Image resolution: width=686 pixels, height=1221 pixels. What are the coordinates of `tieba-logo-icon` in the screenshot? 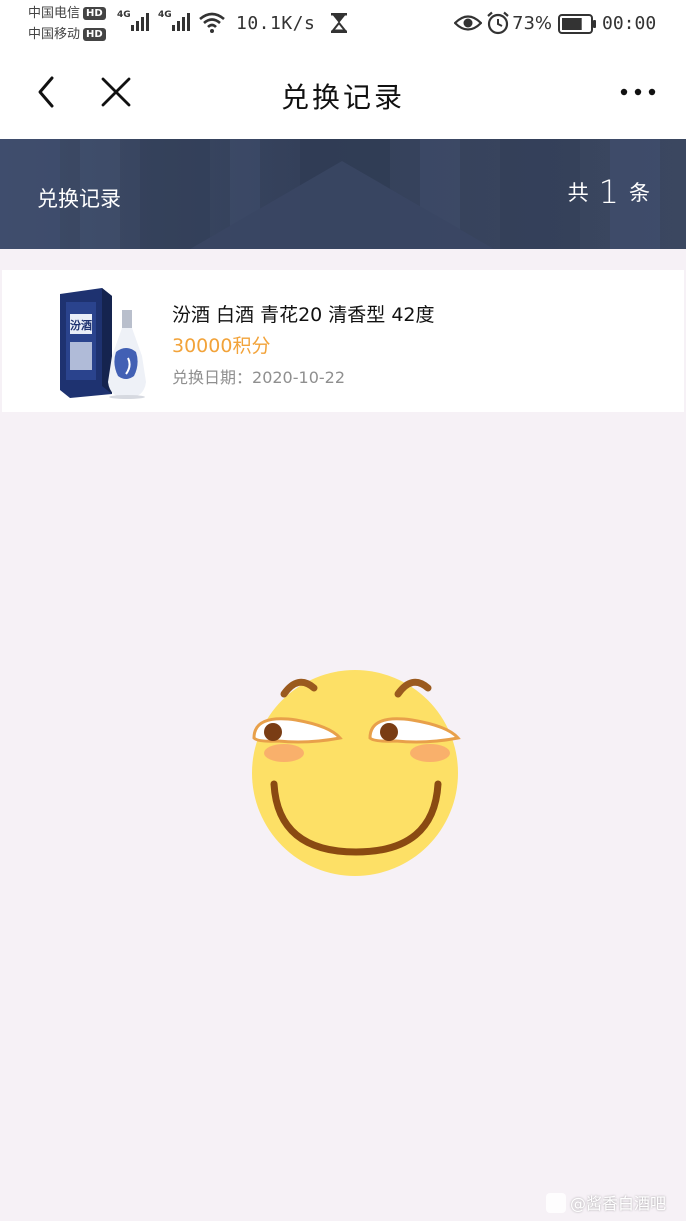 It's located at (556, 1203).